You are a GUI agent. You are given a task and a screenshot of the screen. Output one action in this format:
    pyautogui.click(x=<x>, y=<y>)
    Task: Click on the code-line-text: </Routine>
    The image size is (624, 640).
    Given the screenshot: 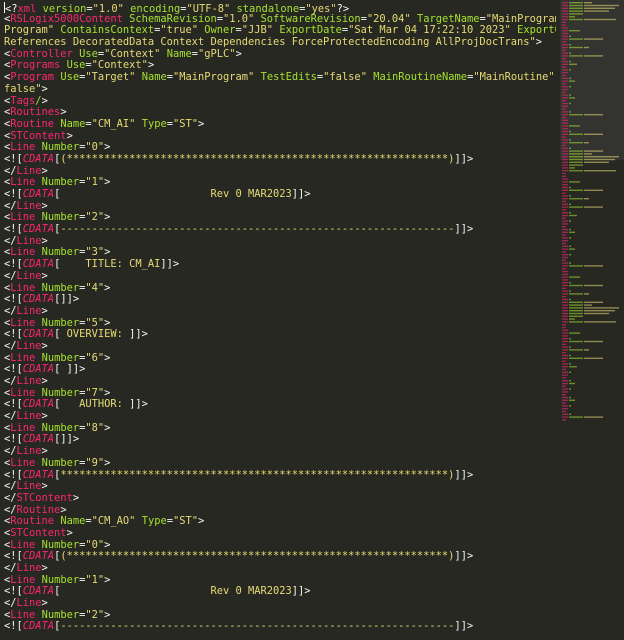 What is the action you would take?
    pyautogui.click(x=35, y=509)
    